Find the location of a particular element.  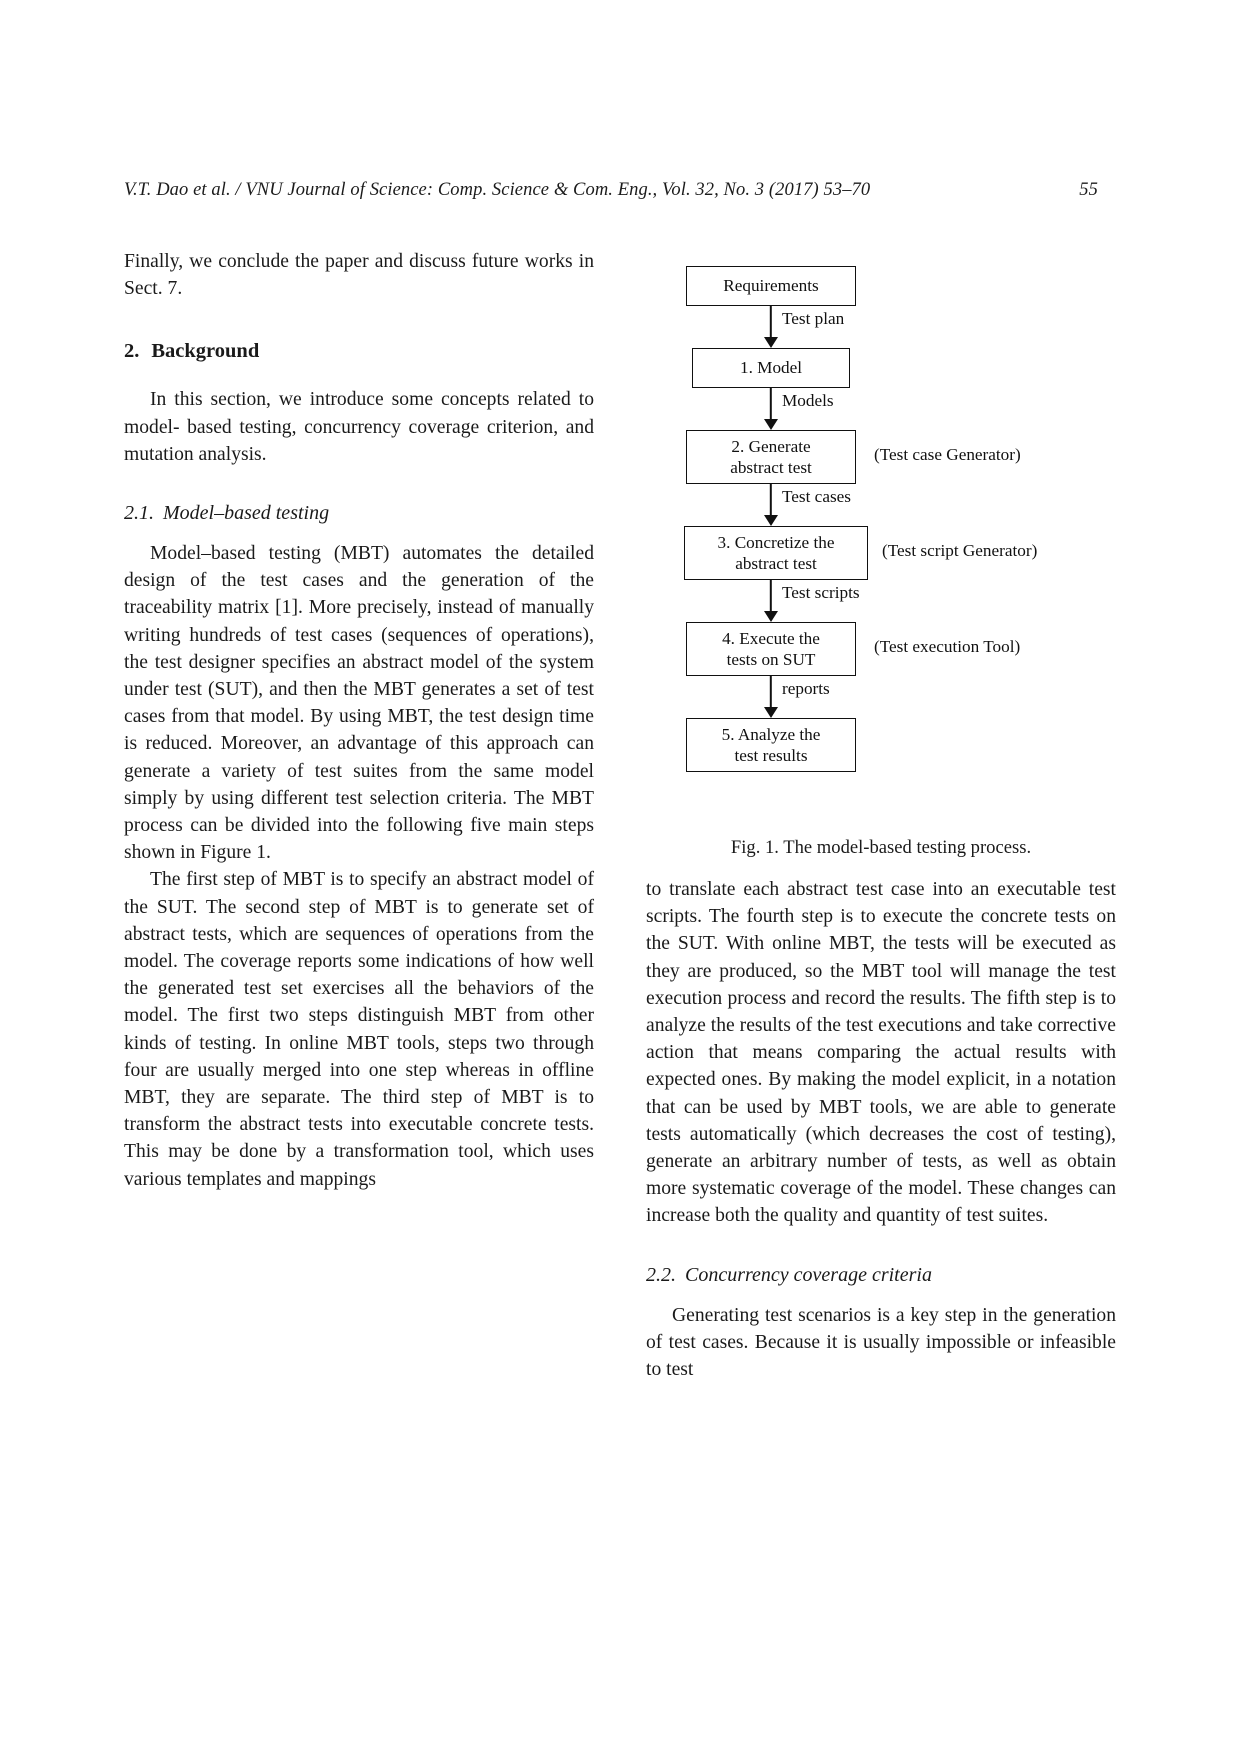

flow-side-label-test-script-generator: (Test script Generator) is located at coordinates (960, 550).